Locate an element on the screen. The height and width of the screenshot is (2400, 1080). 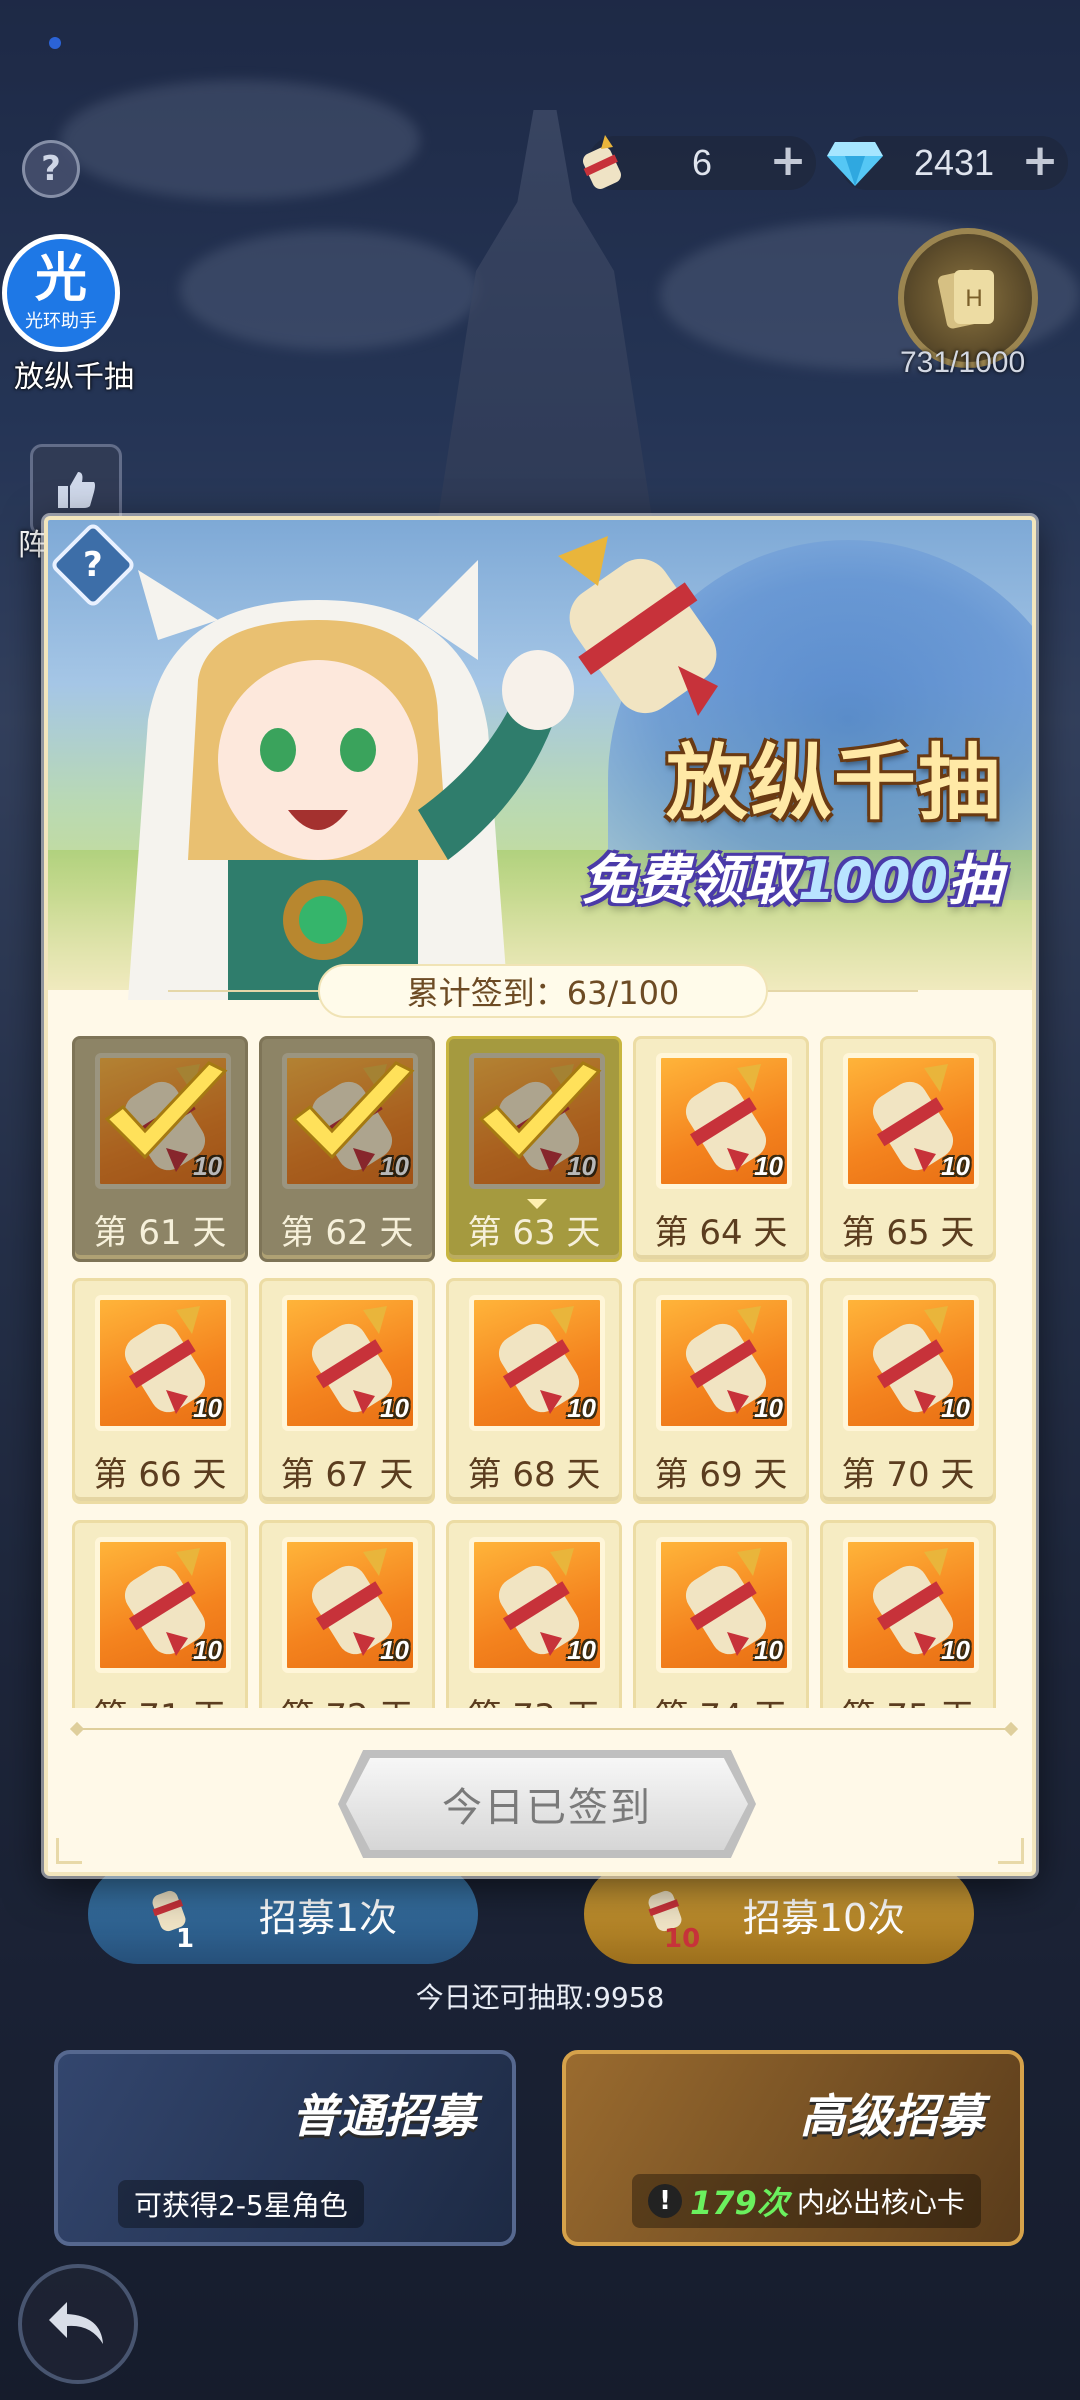
day-reward-cell: 10 第 70 天 is located at coordinates (908, 1391).